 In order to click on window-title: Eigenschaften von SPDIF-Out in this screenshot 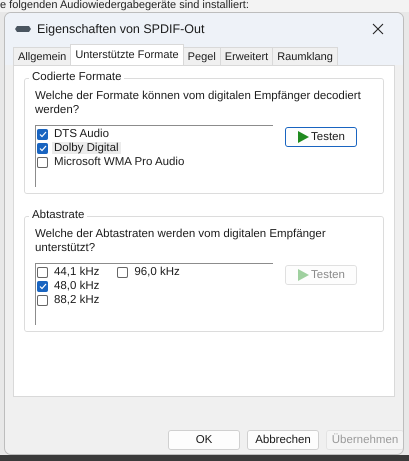, I will do `click(121, 29)`.